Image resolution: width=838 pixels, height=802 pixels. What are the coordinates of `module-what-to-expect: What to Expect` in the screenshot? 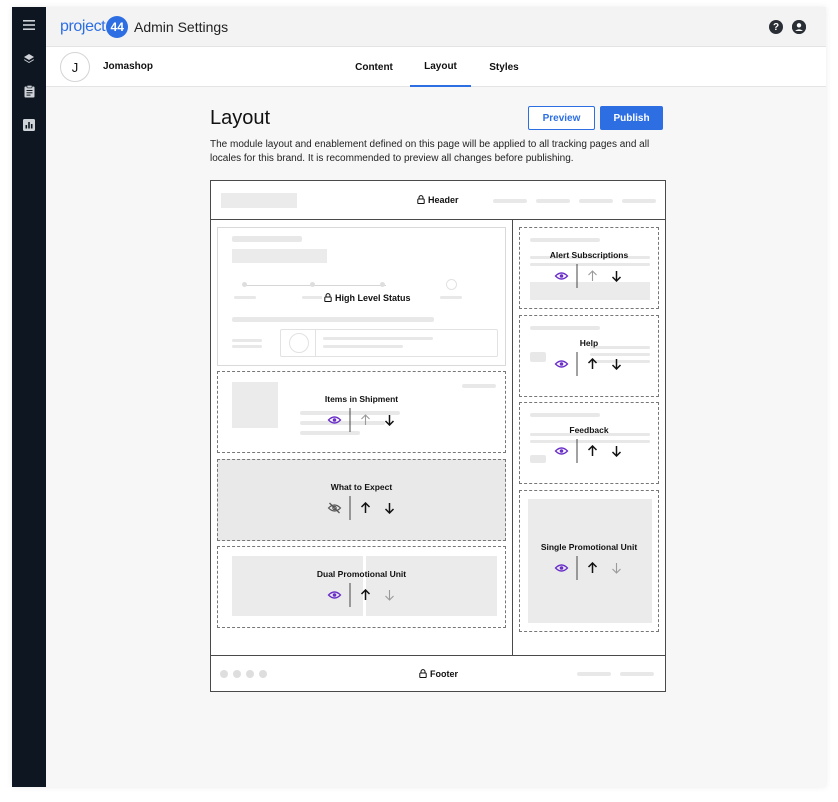 It's located at (361, 500).